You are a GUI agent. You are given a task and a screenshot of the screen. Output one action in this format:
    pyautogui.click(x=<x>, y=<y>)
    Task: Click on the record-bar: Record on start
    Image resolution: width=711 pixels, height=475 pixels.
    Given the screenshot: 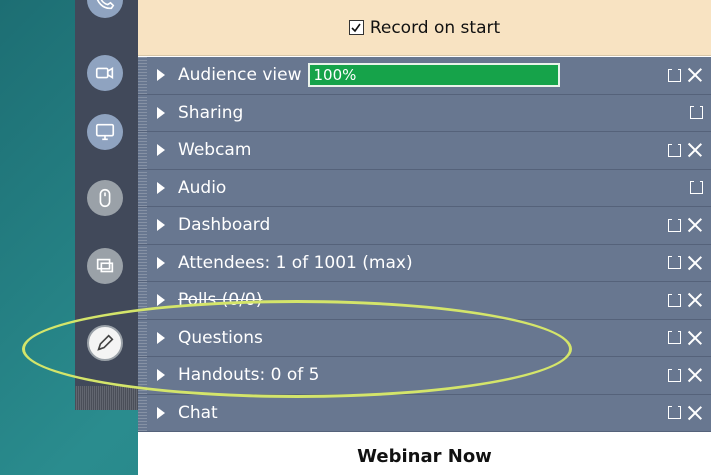 What is the action you would take?
    pyautogui.click(x=424, y=28)
    